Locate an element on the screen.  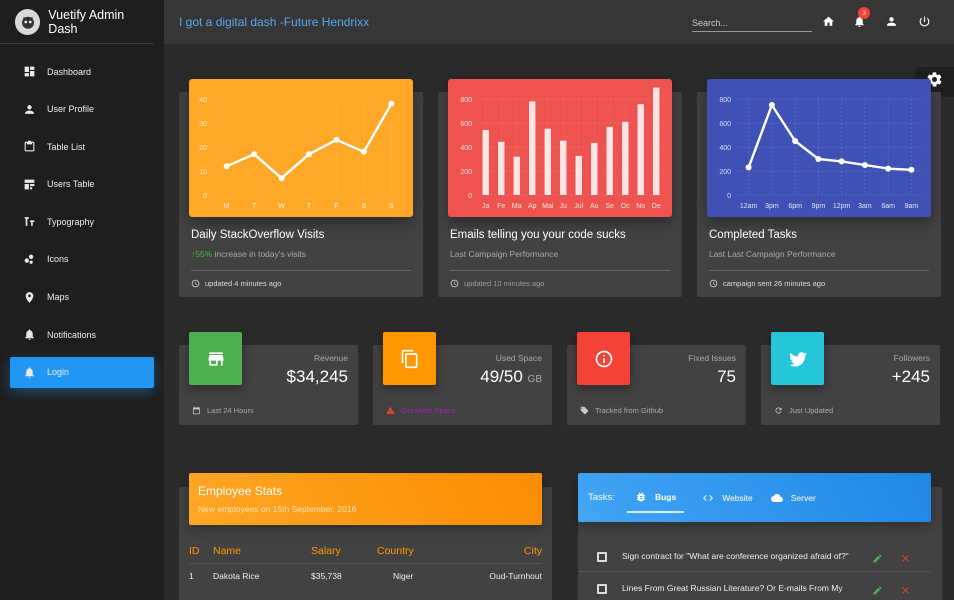
stat-footer: Just Updated is located at coordinates (803, 410).